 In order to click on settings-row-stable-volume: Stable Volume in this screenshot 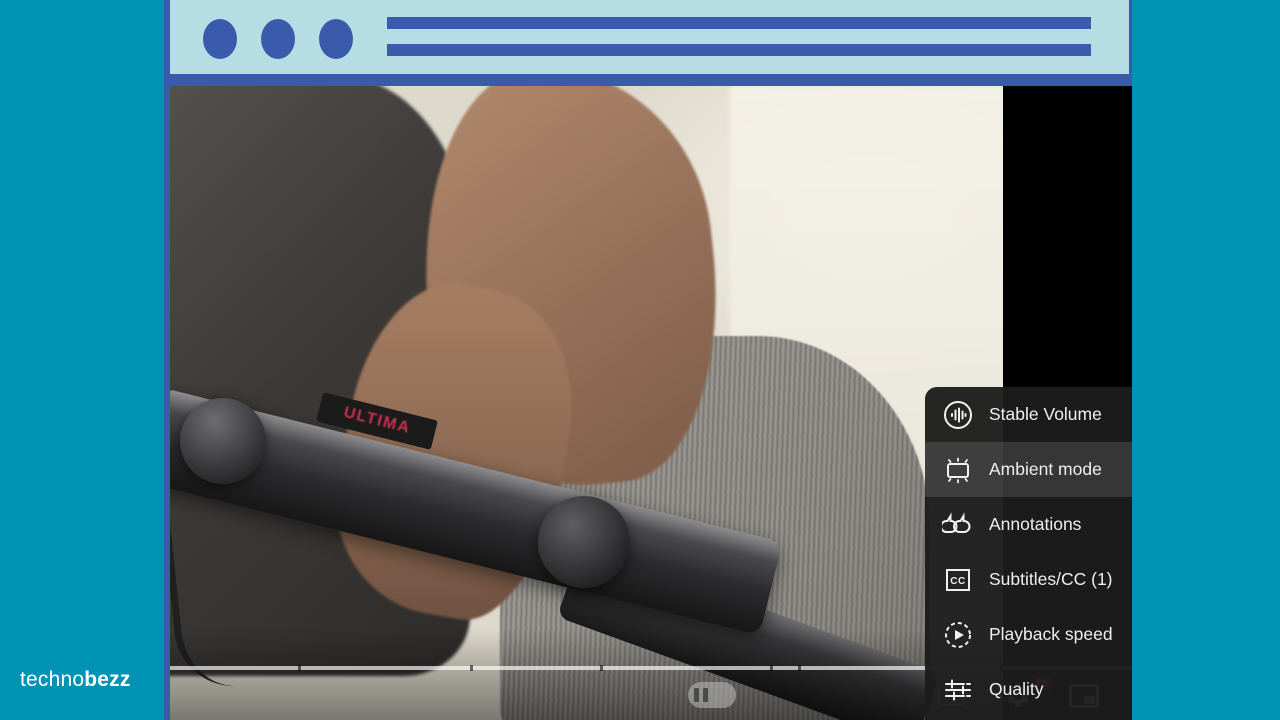, I will do `click(1028, 414)`.